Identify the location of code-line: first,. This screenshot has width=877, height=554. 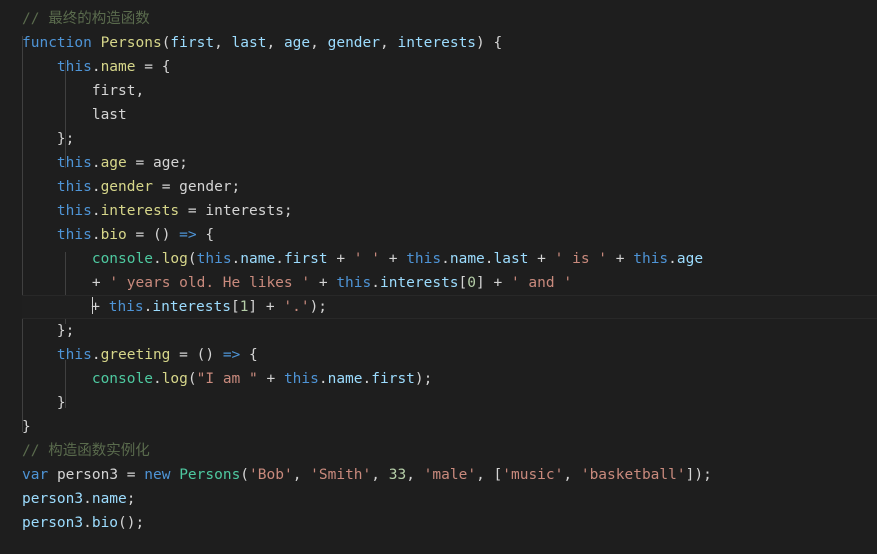
(449, 91).